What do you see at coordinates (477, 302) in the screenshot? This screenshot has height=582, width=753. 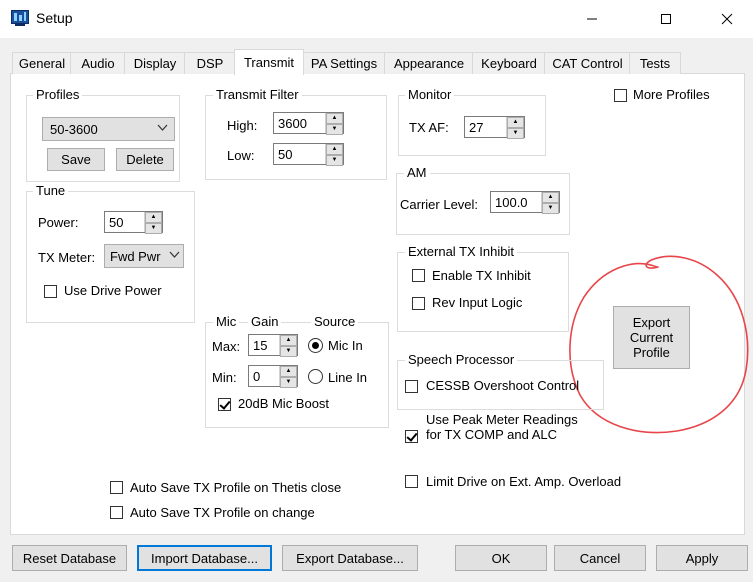 I see `rev-input-logic-label: Rev Input Logic` at bounding box center [477, 302].